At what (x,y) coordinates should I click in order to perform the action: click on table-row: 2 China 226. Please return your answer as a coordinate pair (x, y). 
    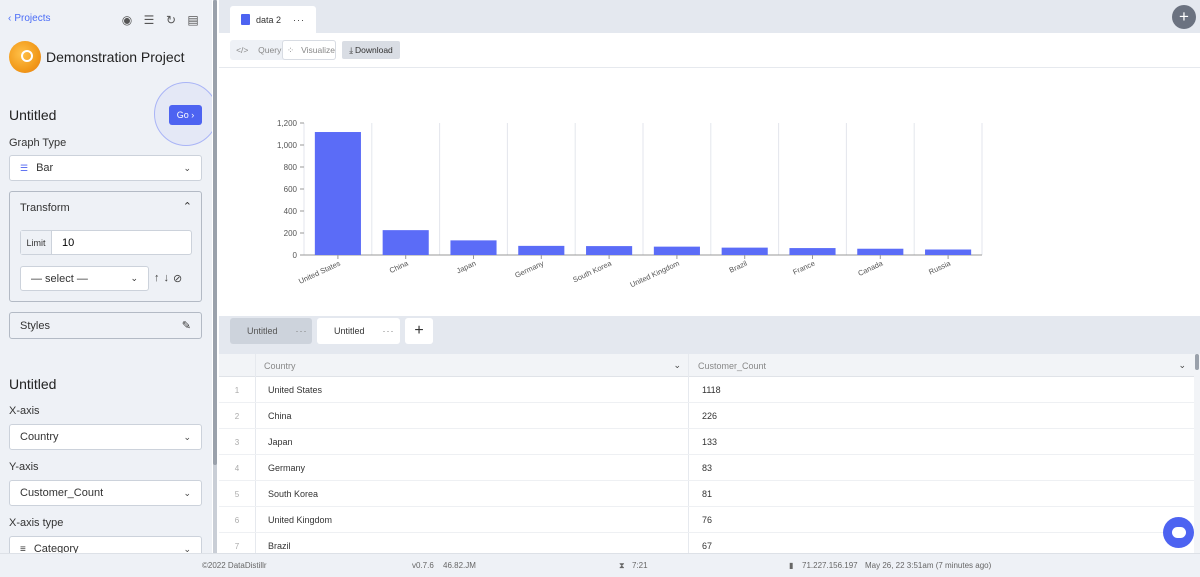
    Looking at the image, I should click on (706, 416).